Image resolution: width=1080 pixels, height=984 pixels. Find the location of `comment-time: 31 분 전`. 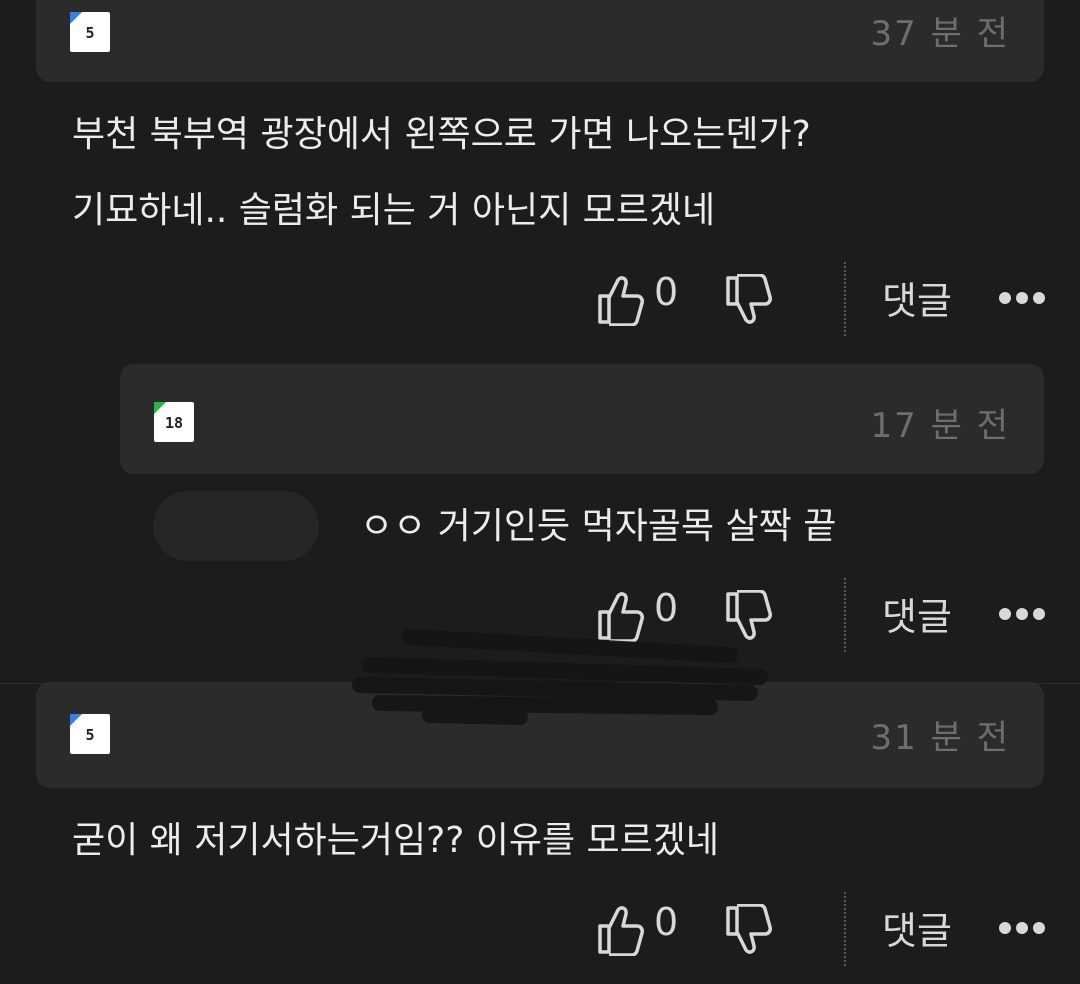

comment-time: 31 분 전 is located at coordinates (940, 738).